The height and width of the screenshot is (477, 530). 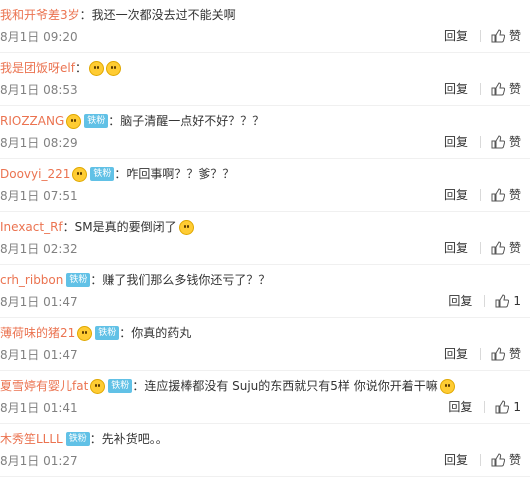 What do you see at coordinates (265, 26) in the screenshot?
I see `comment-item: 我和开爷差3岁 ：我还一次都没去过不能关啊 8月1日 09:20 回复 赞` at bounding box center [265, 26].